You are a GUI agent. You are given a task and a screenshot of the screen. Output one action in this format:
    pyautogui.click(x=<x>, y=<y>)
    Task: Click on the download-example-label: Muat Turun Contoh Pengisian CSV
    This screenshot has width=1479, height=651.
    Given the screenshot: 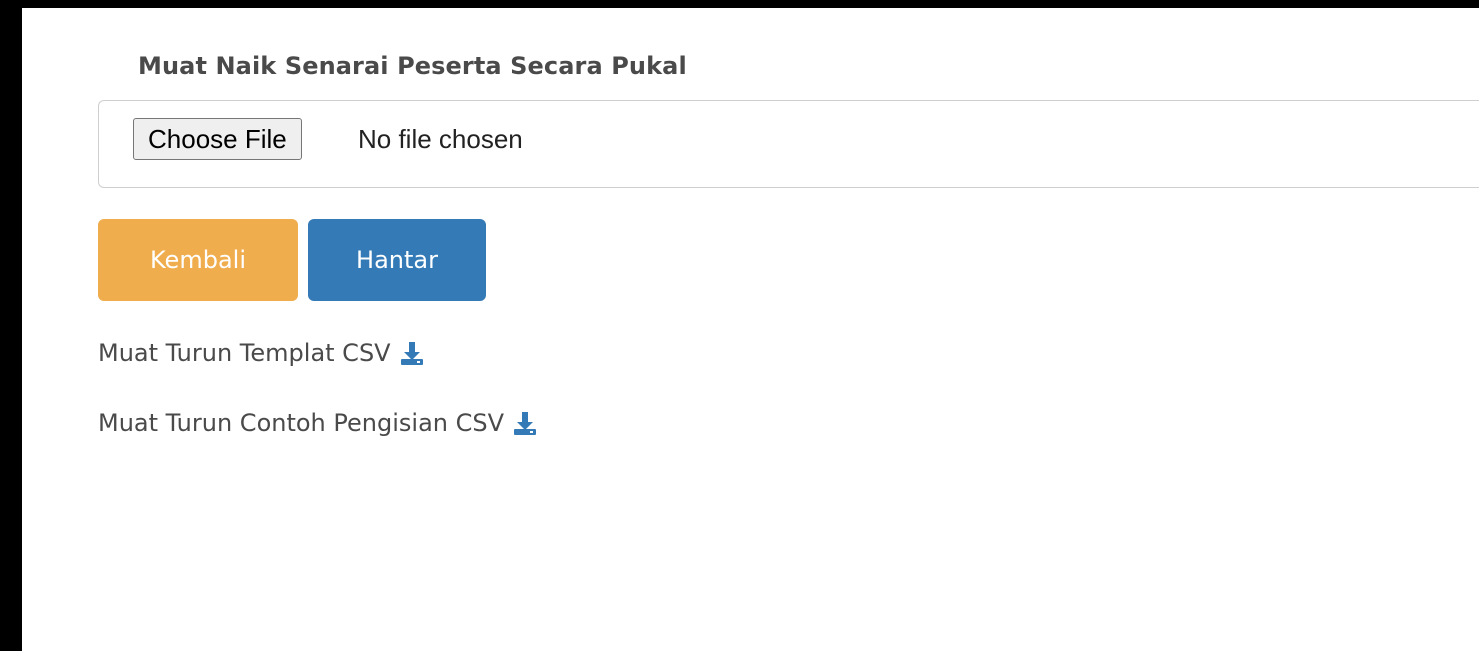 What is the action you would take?
    pyautogui.click(x=301, y=423)
    